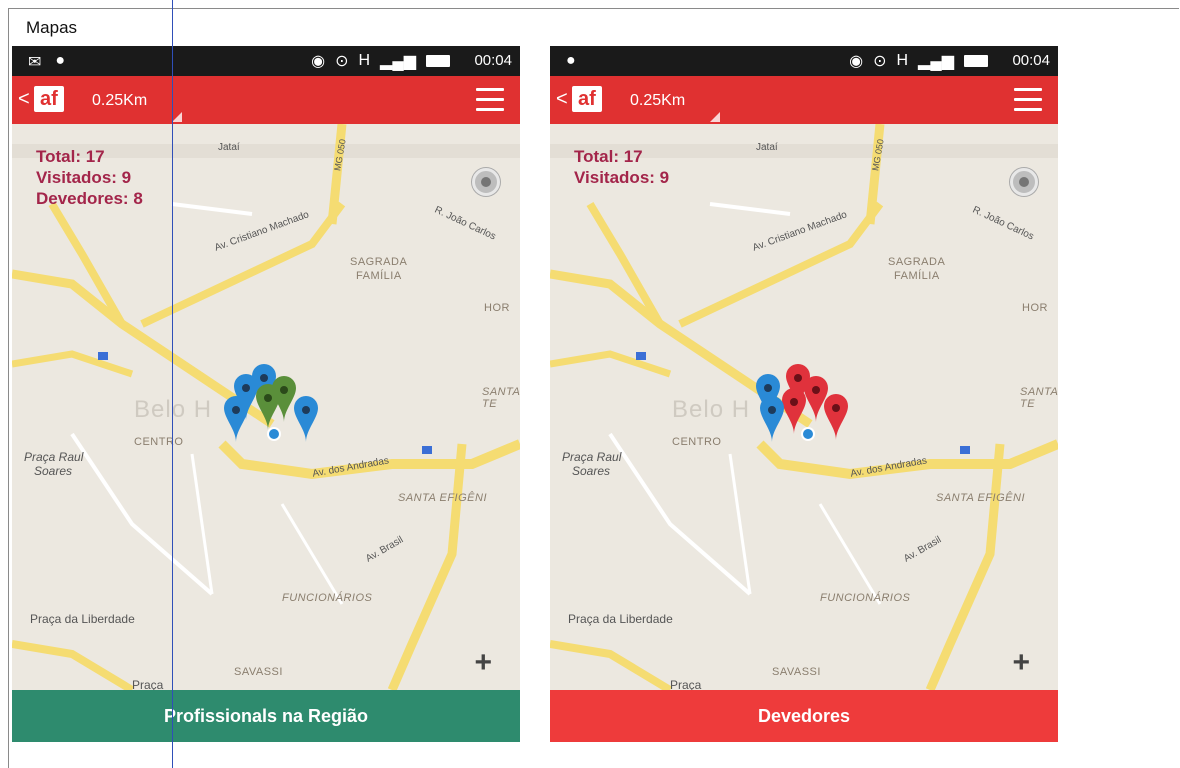 This screenshot has width=1180, height=768. What do you see at coordinates (621, 167) in the screenshot?
I see `summary-counts: Total: 17 Visitados: 9` at bounding box center [621, 167].